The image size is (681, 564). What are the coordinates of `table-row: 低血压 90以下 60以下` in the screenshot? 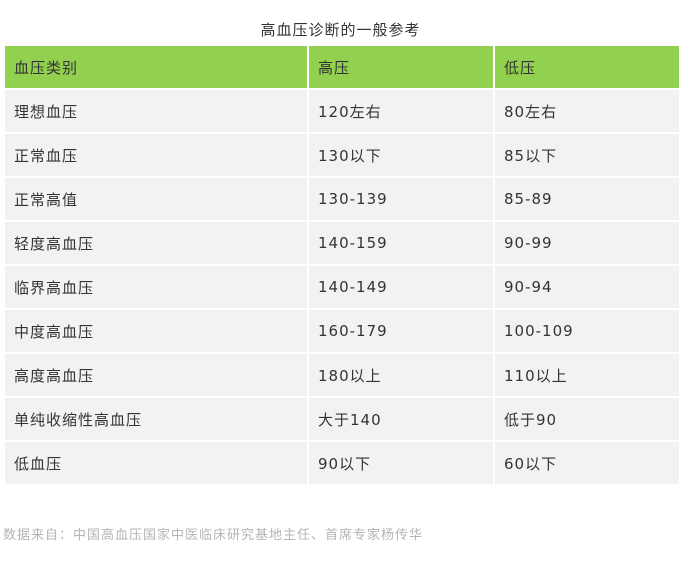 It's located at (342, 464).